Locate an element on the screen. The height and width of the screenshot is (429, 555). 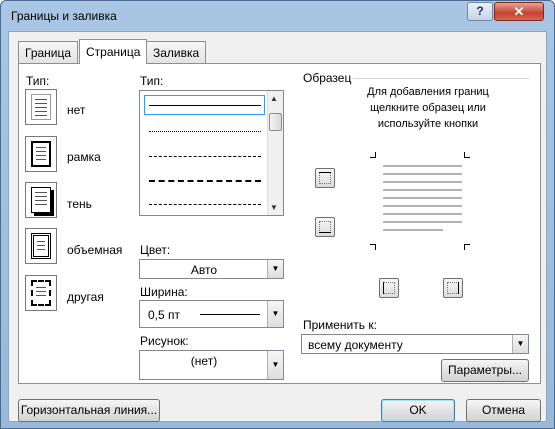
setting-shadow-label: тень is located at coordinates (79, 204).